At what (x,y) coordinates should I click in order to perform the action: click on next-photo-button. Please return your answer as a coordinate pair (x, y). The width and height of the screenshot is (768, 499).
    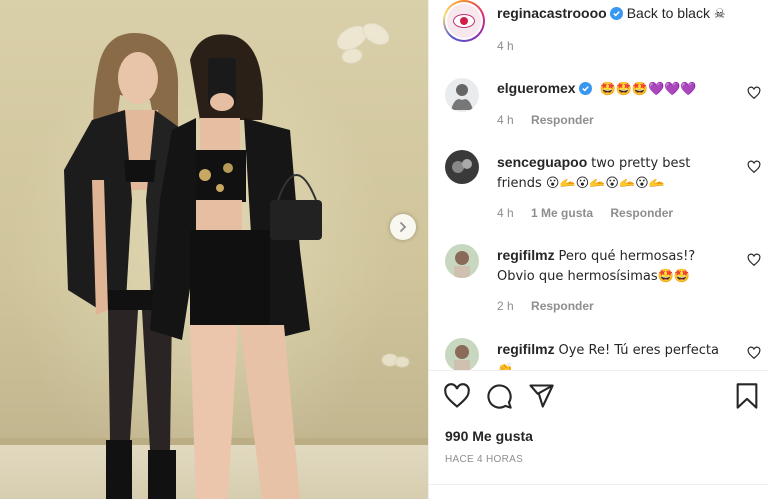
    Looking at the image, I should click on (403, 227).